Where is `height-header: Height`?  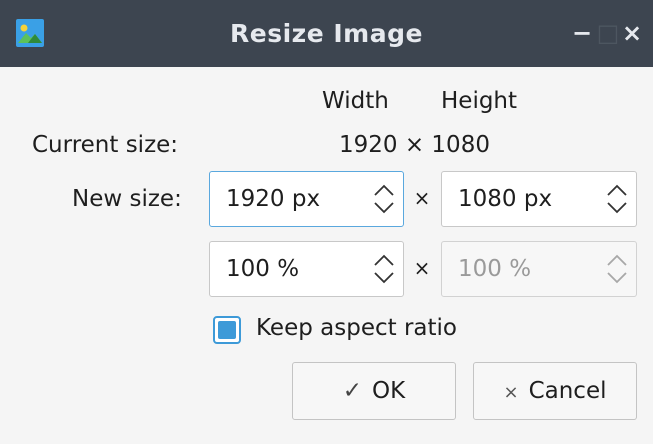 height-header: Height is located at coordinates (479, 101).